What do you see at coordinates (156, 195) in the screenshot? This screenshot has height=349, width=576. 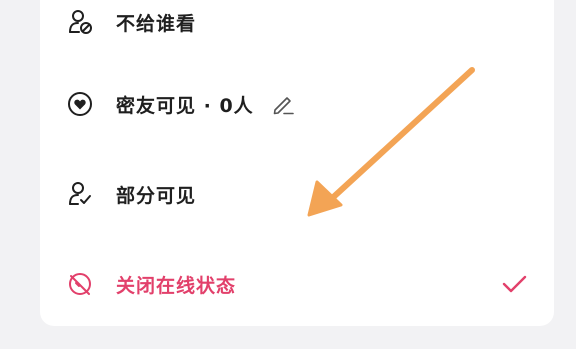 I see `option-label: 部分可见` at bounding box center [156, 195].